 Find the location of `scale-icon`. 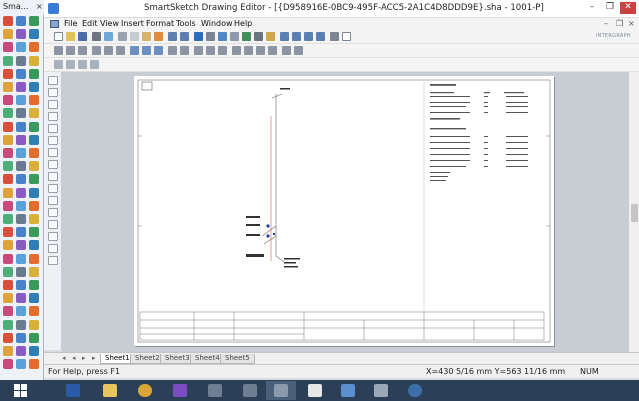

scale-icon is located at coordinates (158, 50).